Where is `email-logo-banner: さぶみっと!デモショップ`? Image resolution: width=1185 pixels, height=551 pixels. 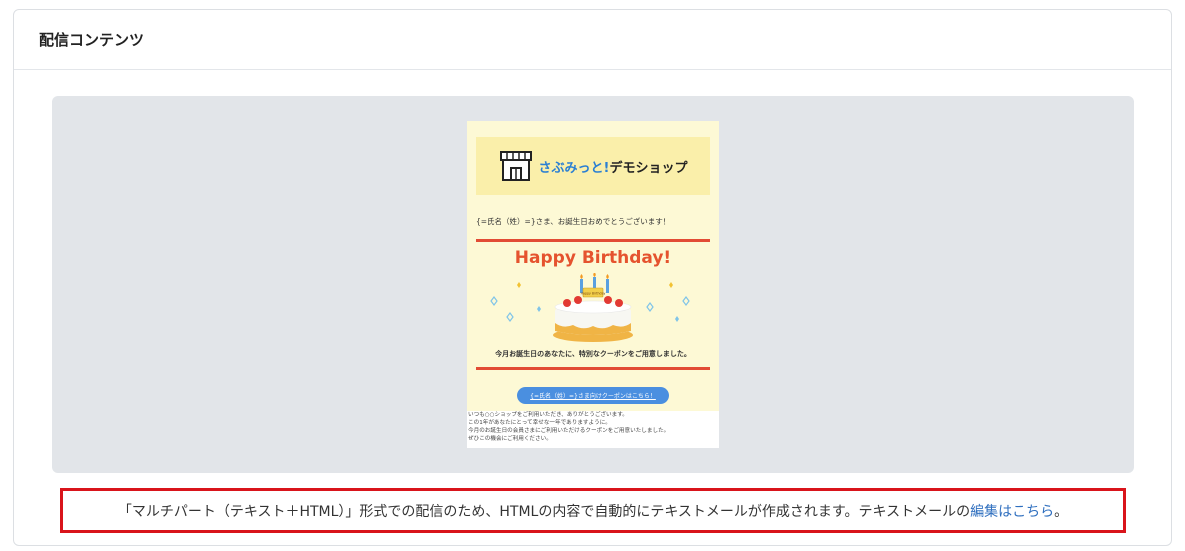
email-logo-banner: さぶみっと!デモショップ is located at coordinates (593, 166).